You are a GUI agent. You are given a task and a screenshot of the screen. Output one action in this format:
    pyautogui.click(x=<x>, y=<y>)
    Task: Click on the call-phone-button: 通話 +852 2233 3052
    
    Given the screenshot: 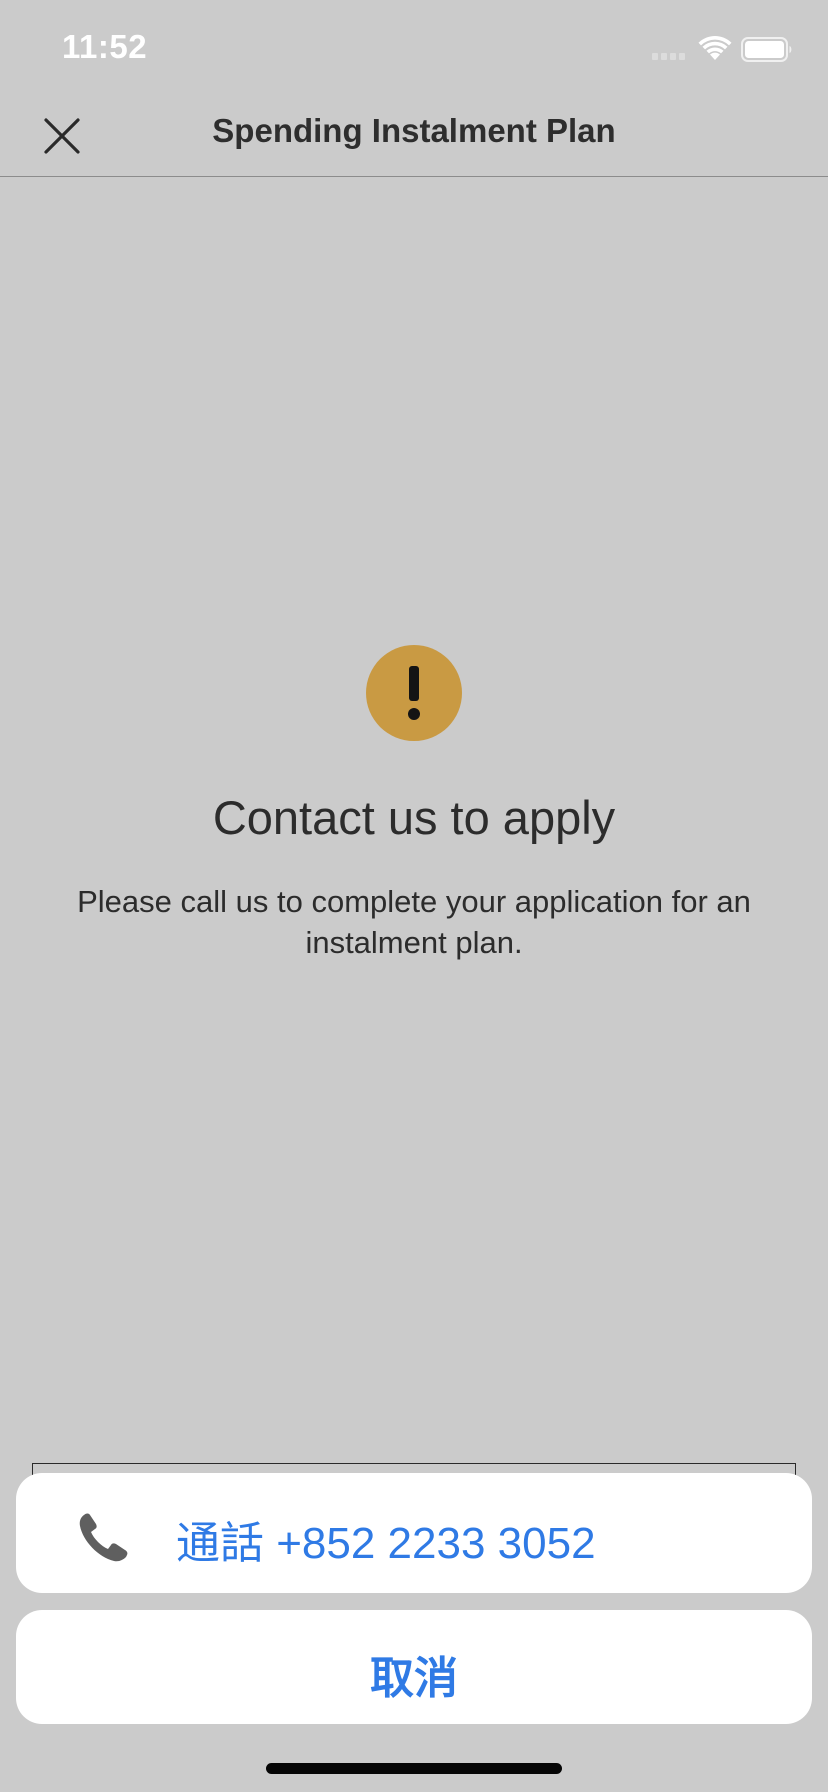 What is the action you would take?
    pyautogui.click(x=414, y=1533)
    